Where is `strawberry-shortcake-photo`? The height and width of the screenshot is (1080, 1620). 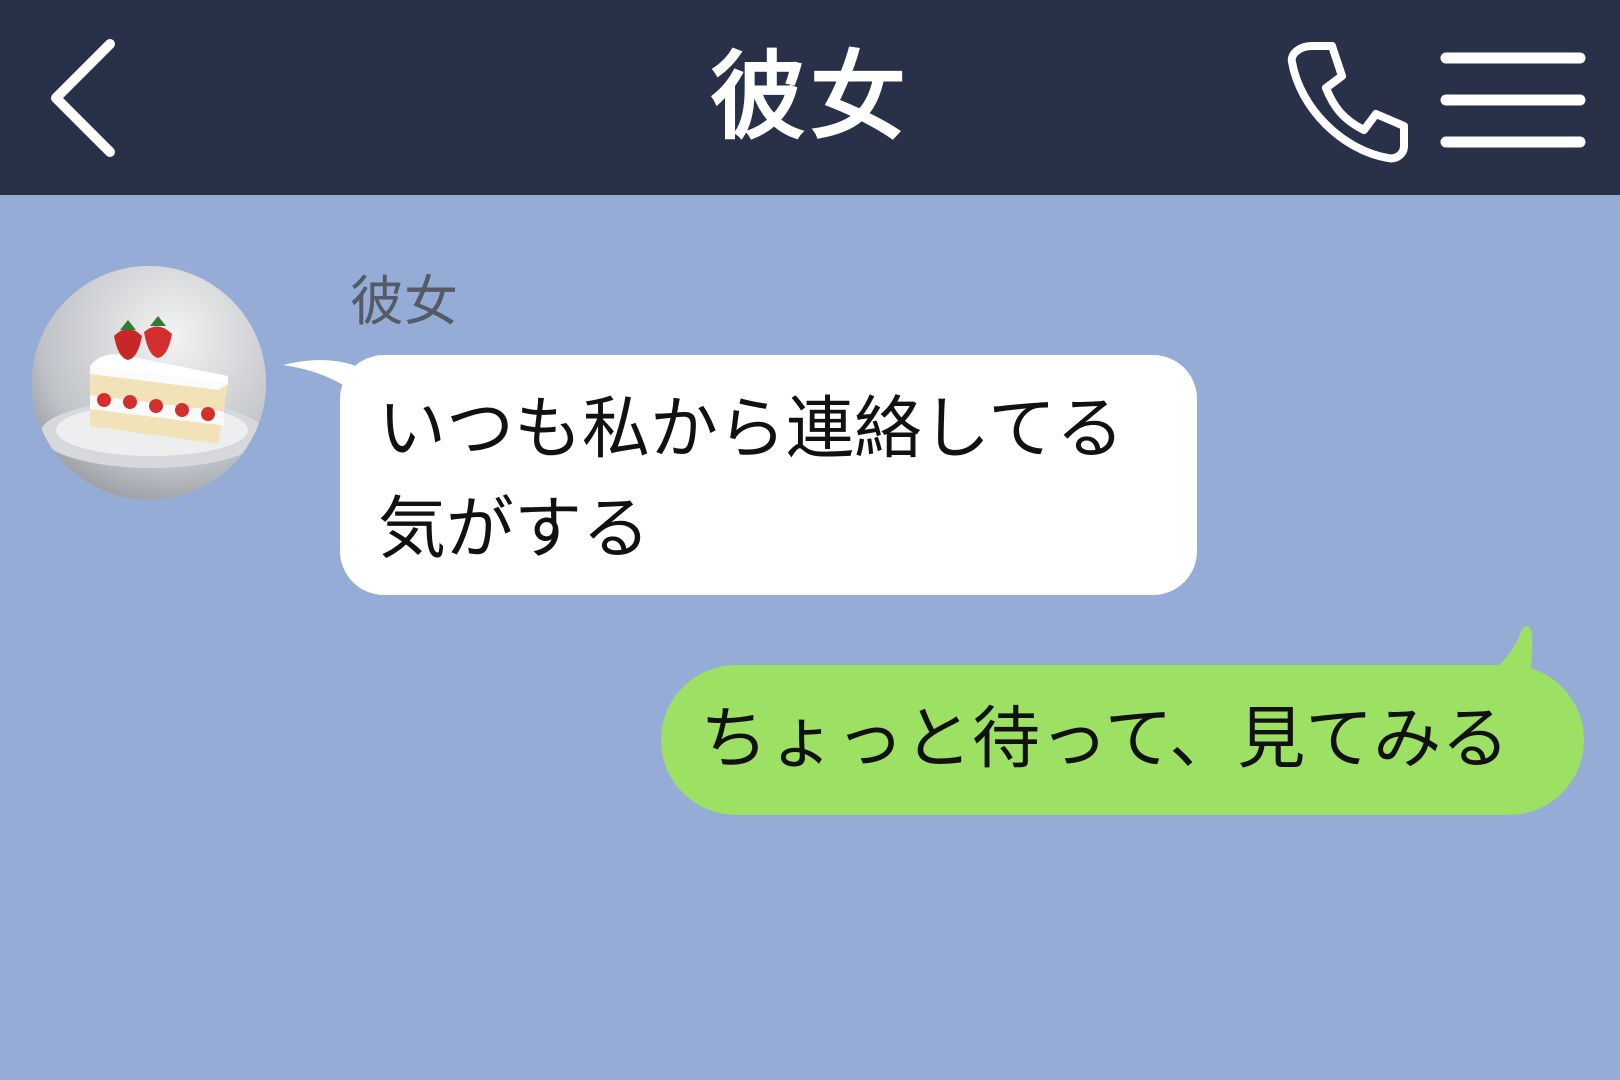
strawberry-shortcake-photo is located at coordinates (149, 383).